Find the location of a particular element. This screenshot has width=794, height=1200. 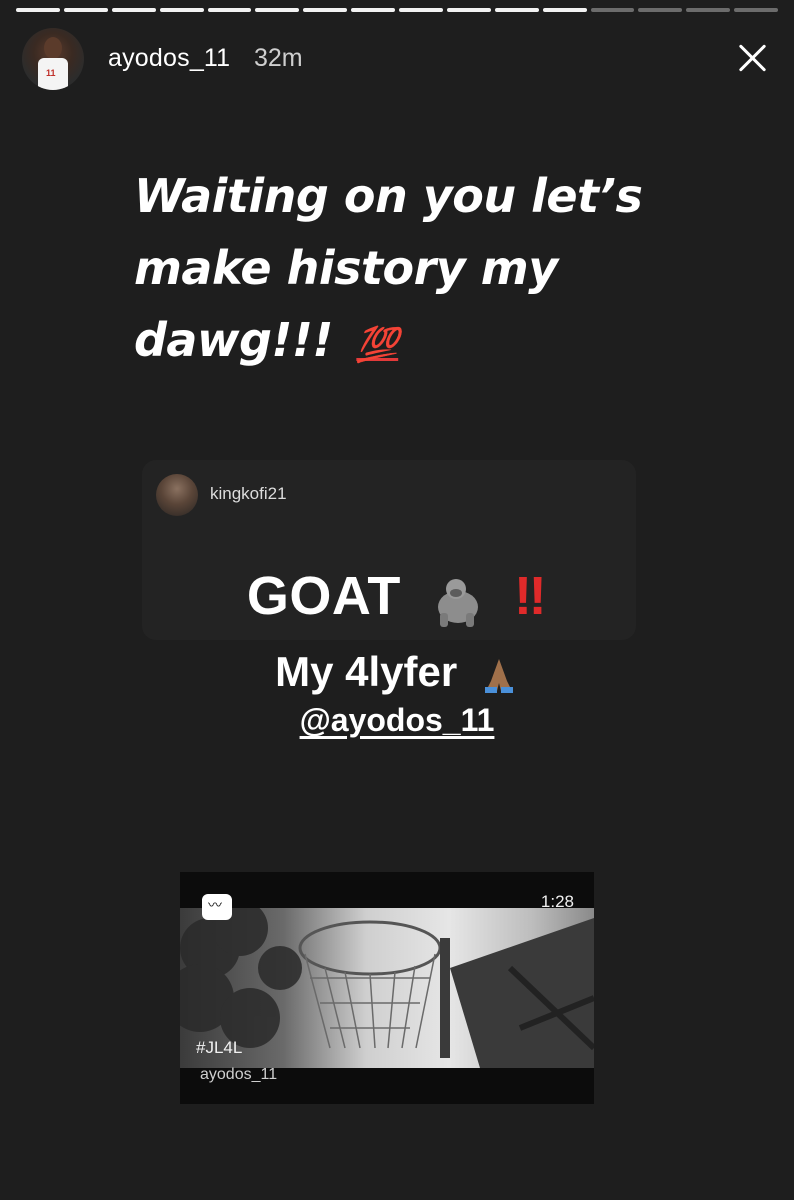

hundred-points-icon: 💯 is located at coordinates (377, 345).